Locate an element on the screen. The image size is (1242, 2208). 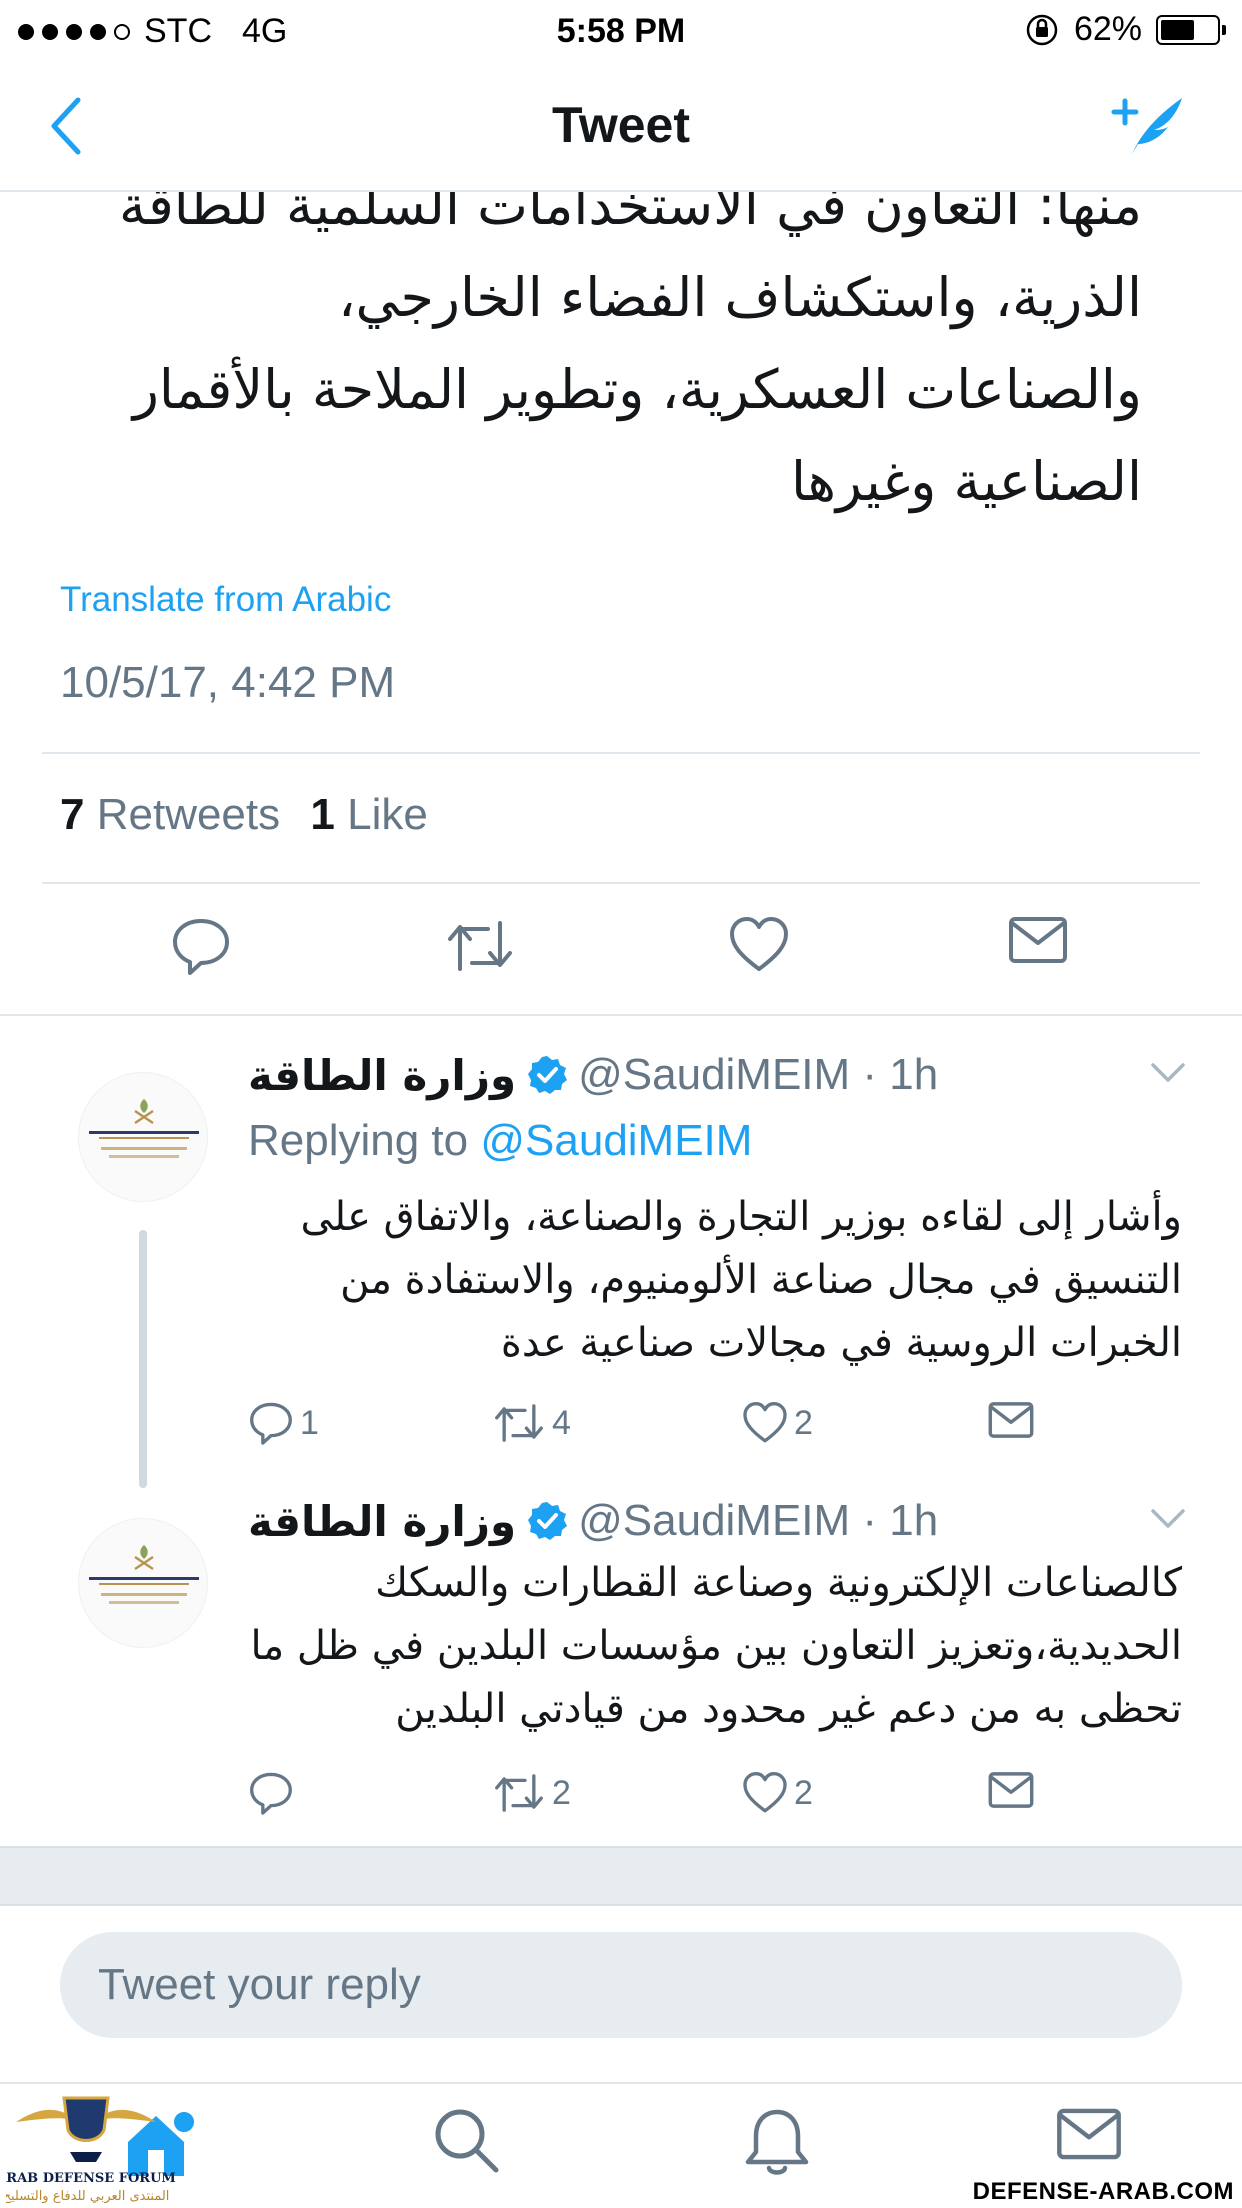
reply-button: 1 is located at coordinates (283, 1423).